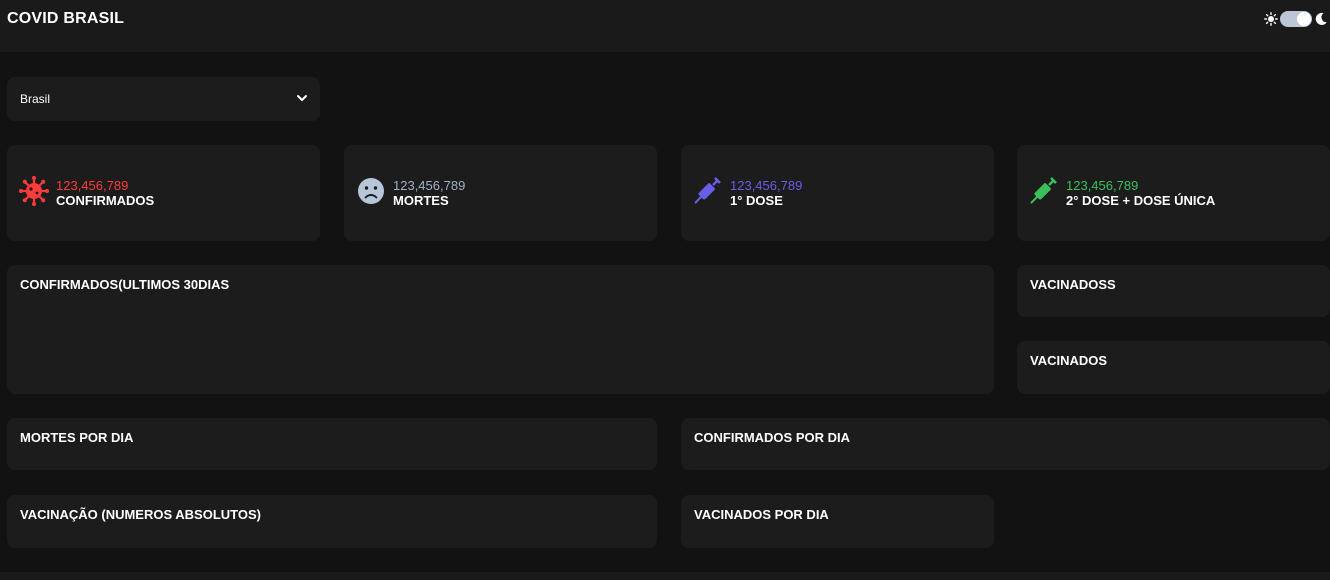 This screenshot has height=580, width=1330. What do you see at coordinates (163, 99) in the screenshot?
I see `location-select: Brasil` at bounding box center [163, 99].